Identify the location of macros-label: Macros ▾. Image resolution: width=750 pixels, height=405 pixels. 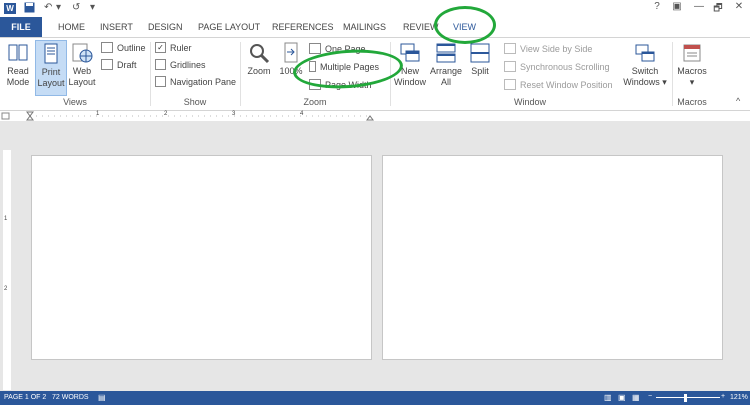
(692, 76).